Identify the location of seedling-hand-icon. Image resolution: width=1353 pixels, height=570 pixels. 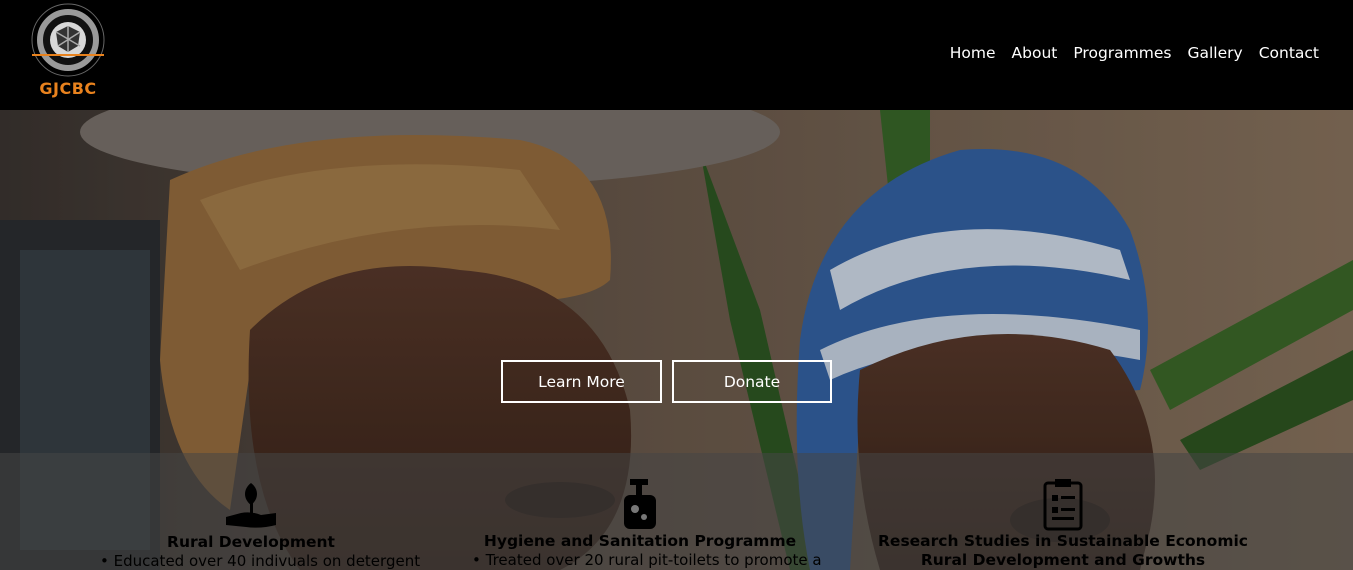
(251, 505).